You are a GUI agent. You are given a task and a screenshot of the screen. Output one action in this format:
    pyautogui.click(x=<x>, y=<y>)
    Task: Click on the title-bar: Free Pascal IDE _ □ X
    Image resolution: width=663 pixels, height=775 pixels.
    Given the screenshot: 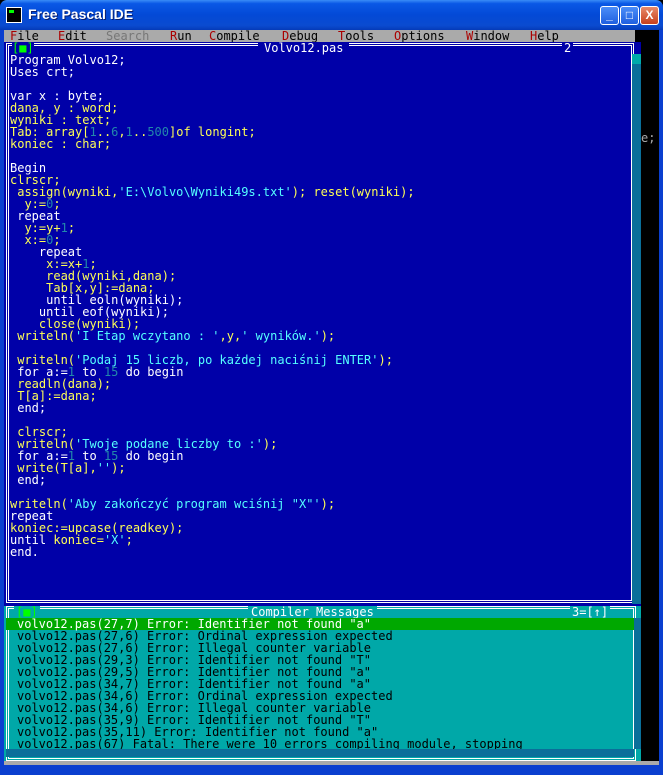 What is the action you would take?
    pyautogui.click(x=331, y=15)
    